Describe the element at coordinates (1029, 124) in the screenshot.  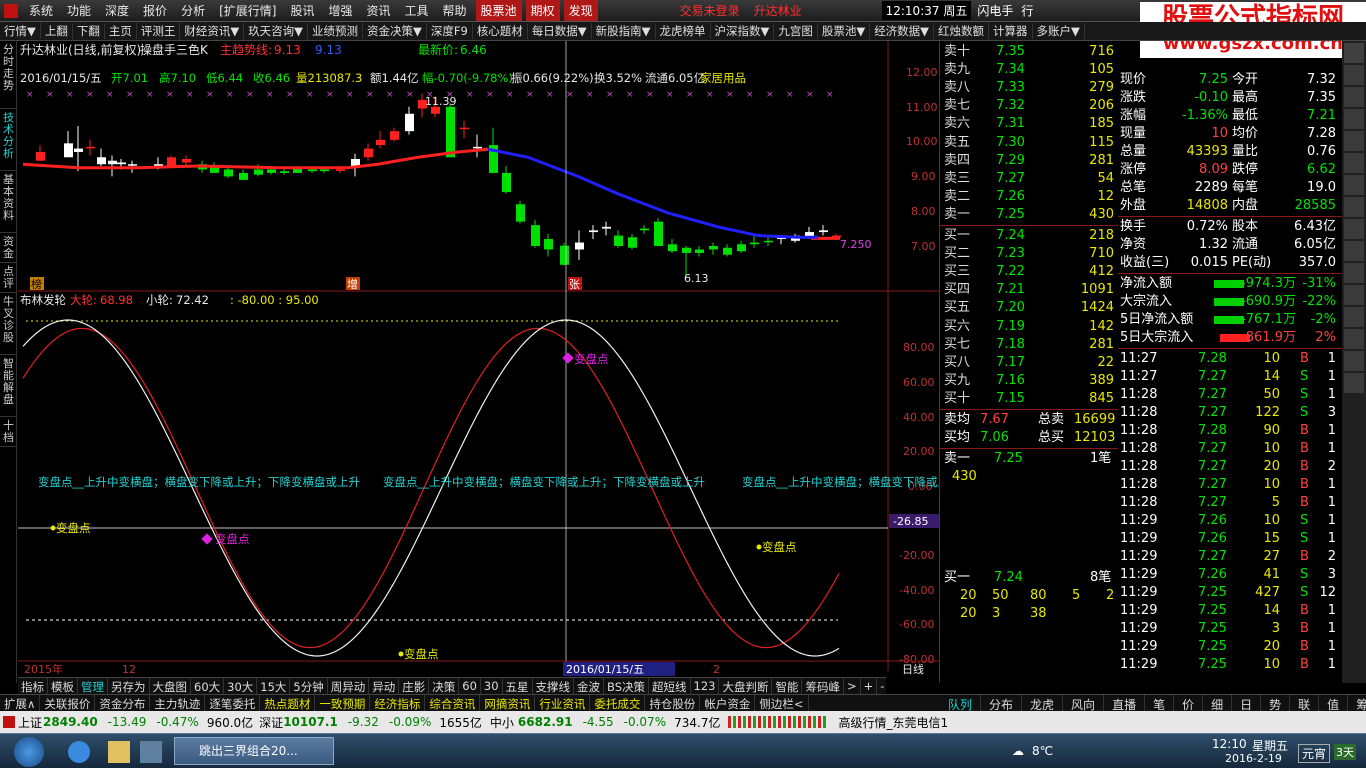
I see `sell-level-row: 卖六 7.31 185` at that location.